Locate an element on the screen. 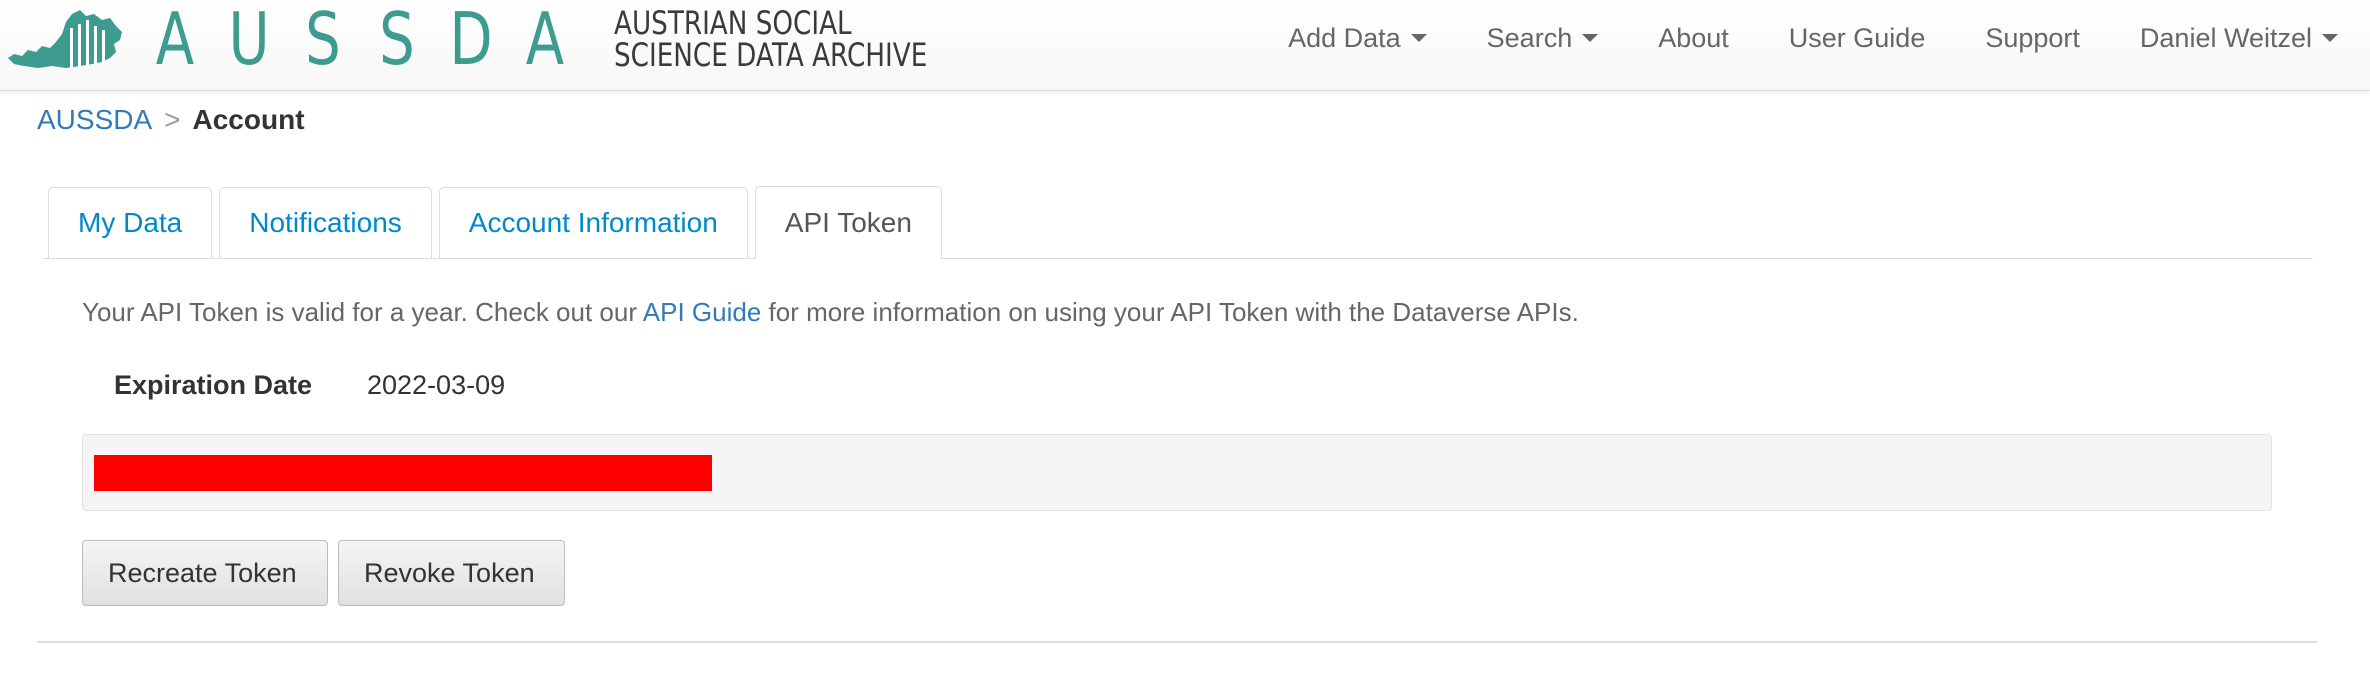  nav-about-label: About is located at coordinates (1693, 37).